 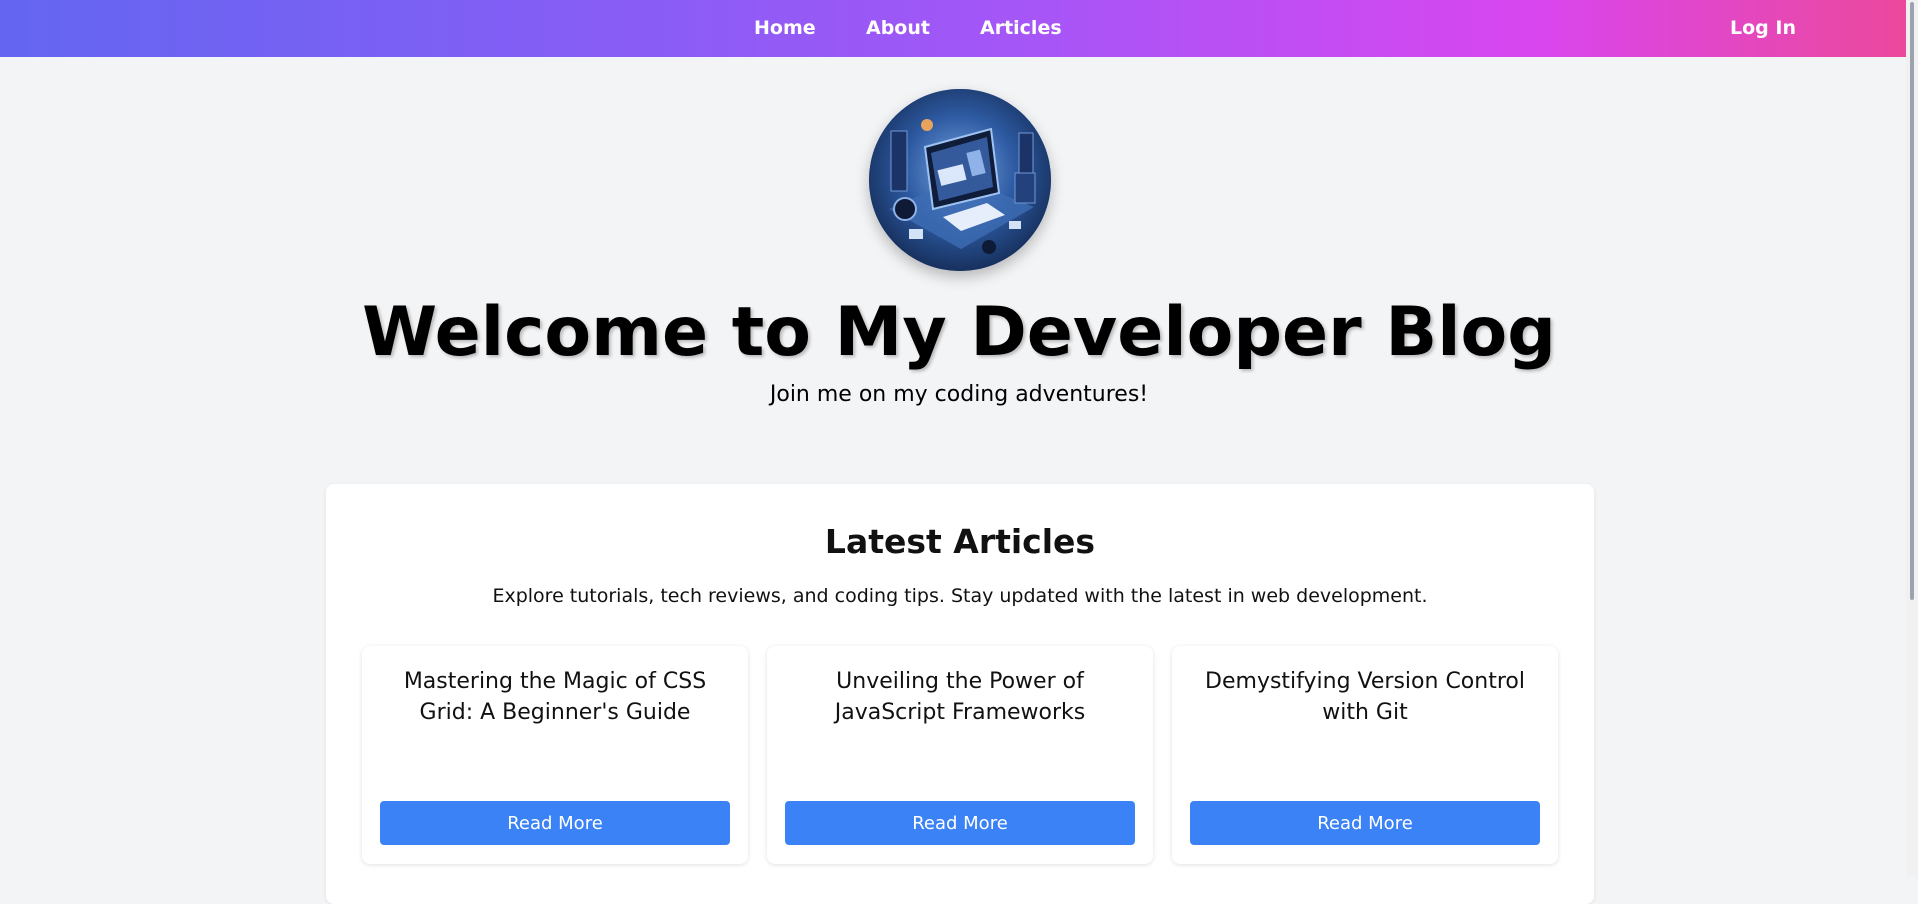 I want to click on hero-avatar-image, so click(x=960, y=180).